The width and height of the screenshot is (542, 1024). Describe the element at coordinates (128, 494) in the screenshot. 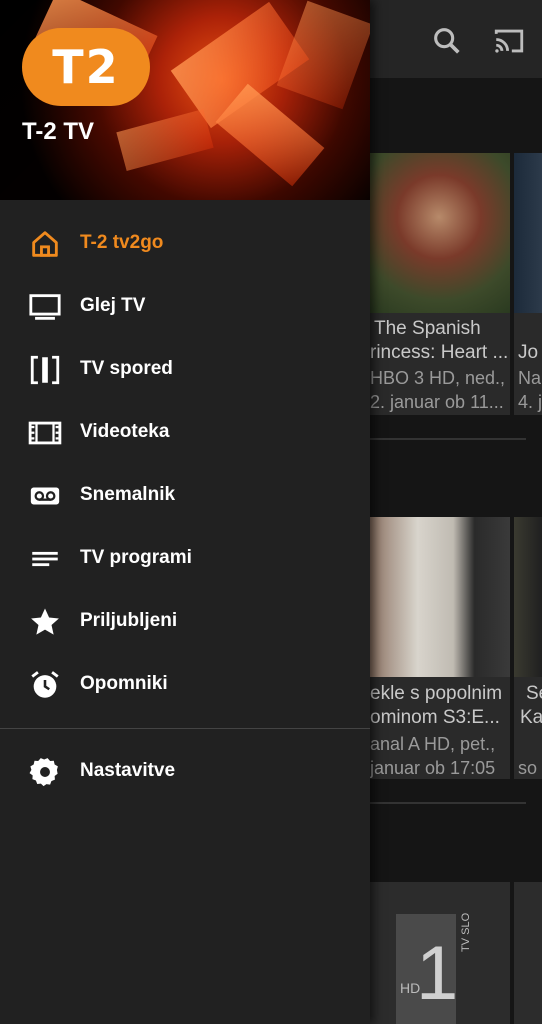

I see `menu-item-label: Snemalnik` at that location.